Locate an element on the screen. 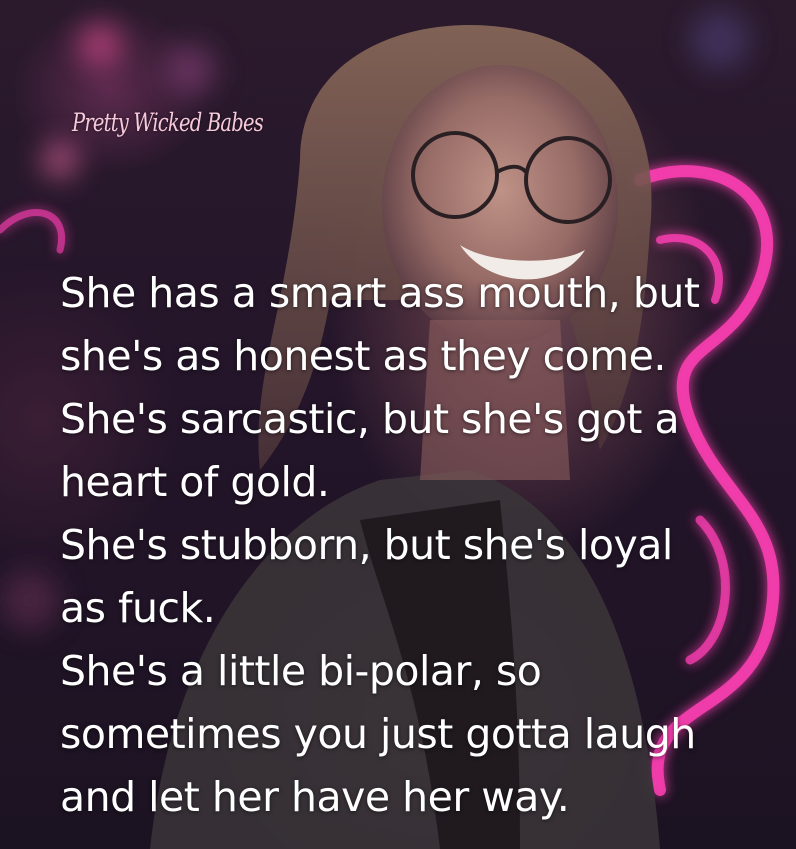 The image size is (796, 849). quote-line: she's as honest as they come. is located at coordinates (363, 356).